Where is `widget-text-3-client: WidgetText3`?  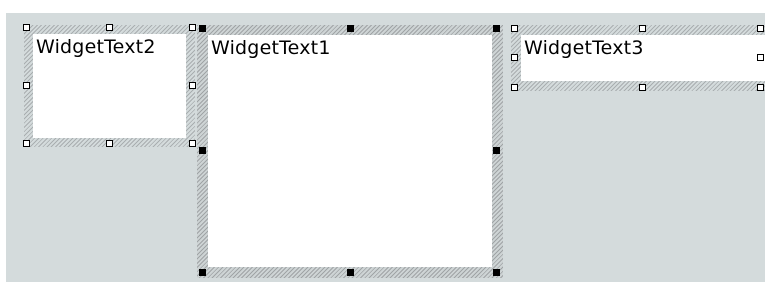
widget-text-3-client: WidgetText3 is located at coordinates (643, 58).